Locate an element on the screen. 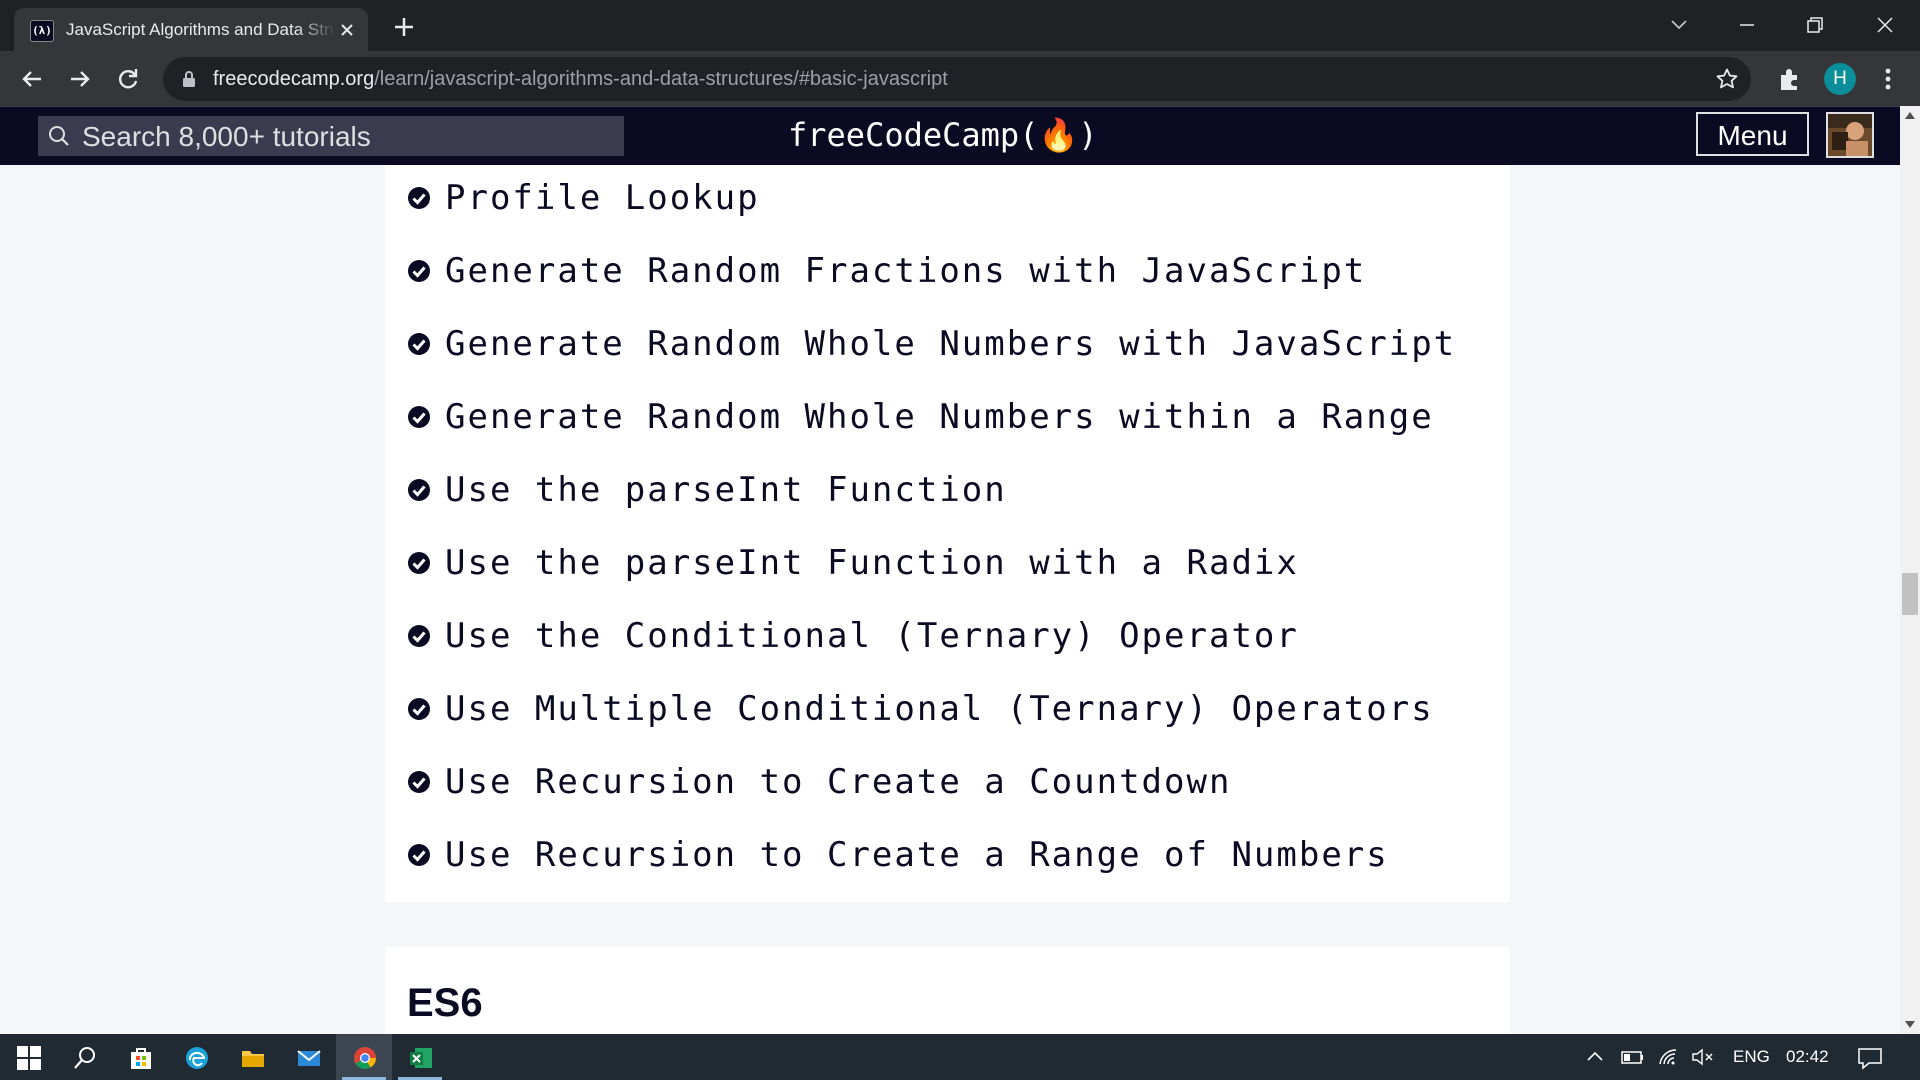  site-logo: freeCodeCamp(🔥) is located at coordinates (943, 135).